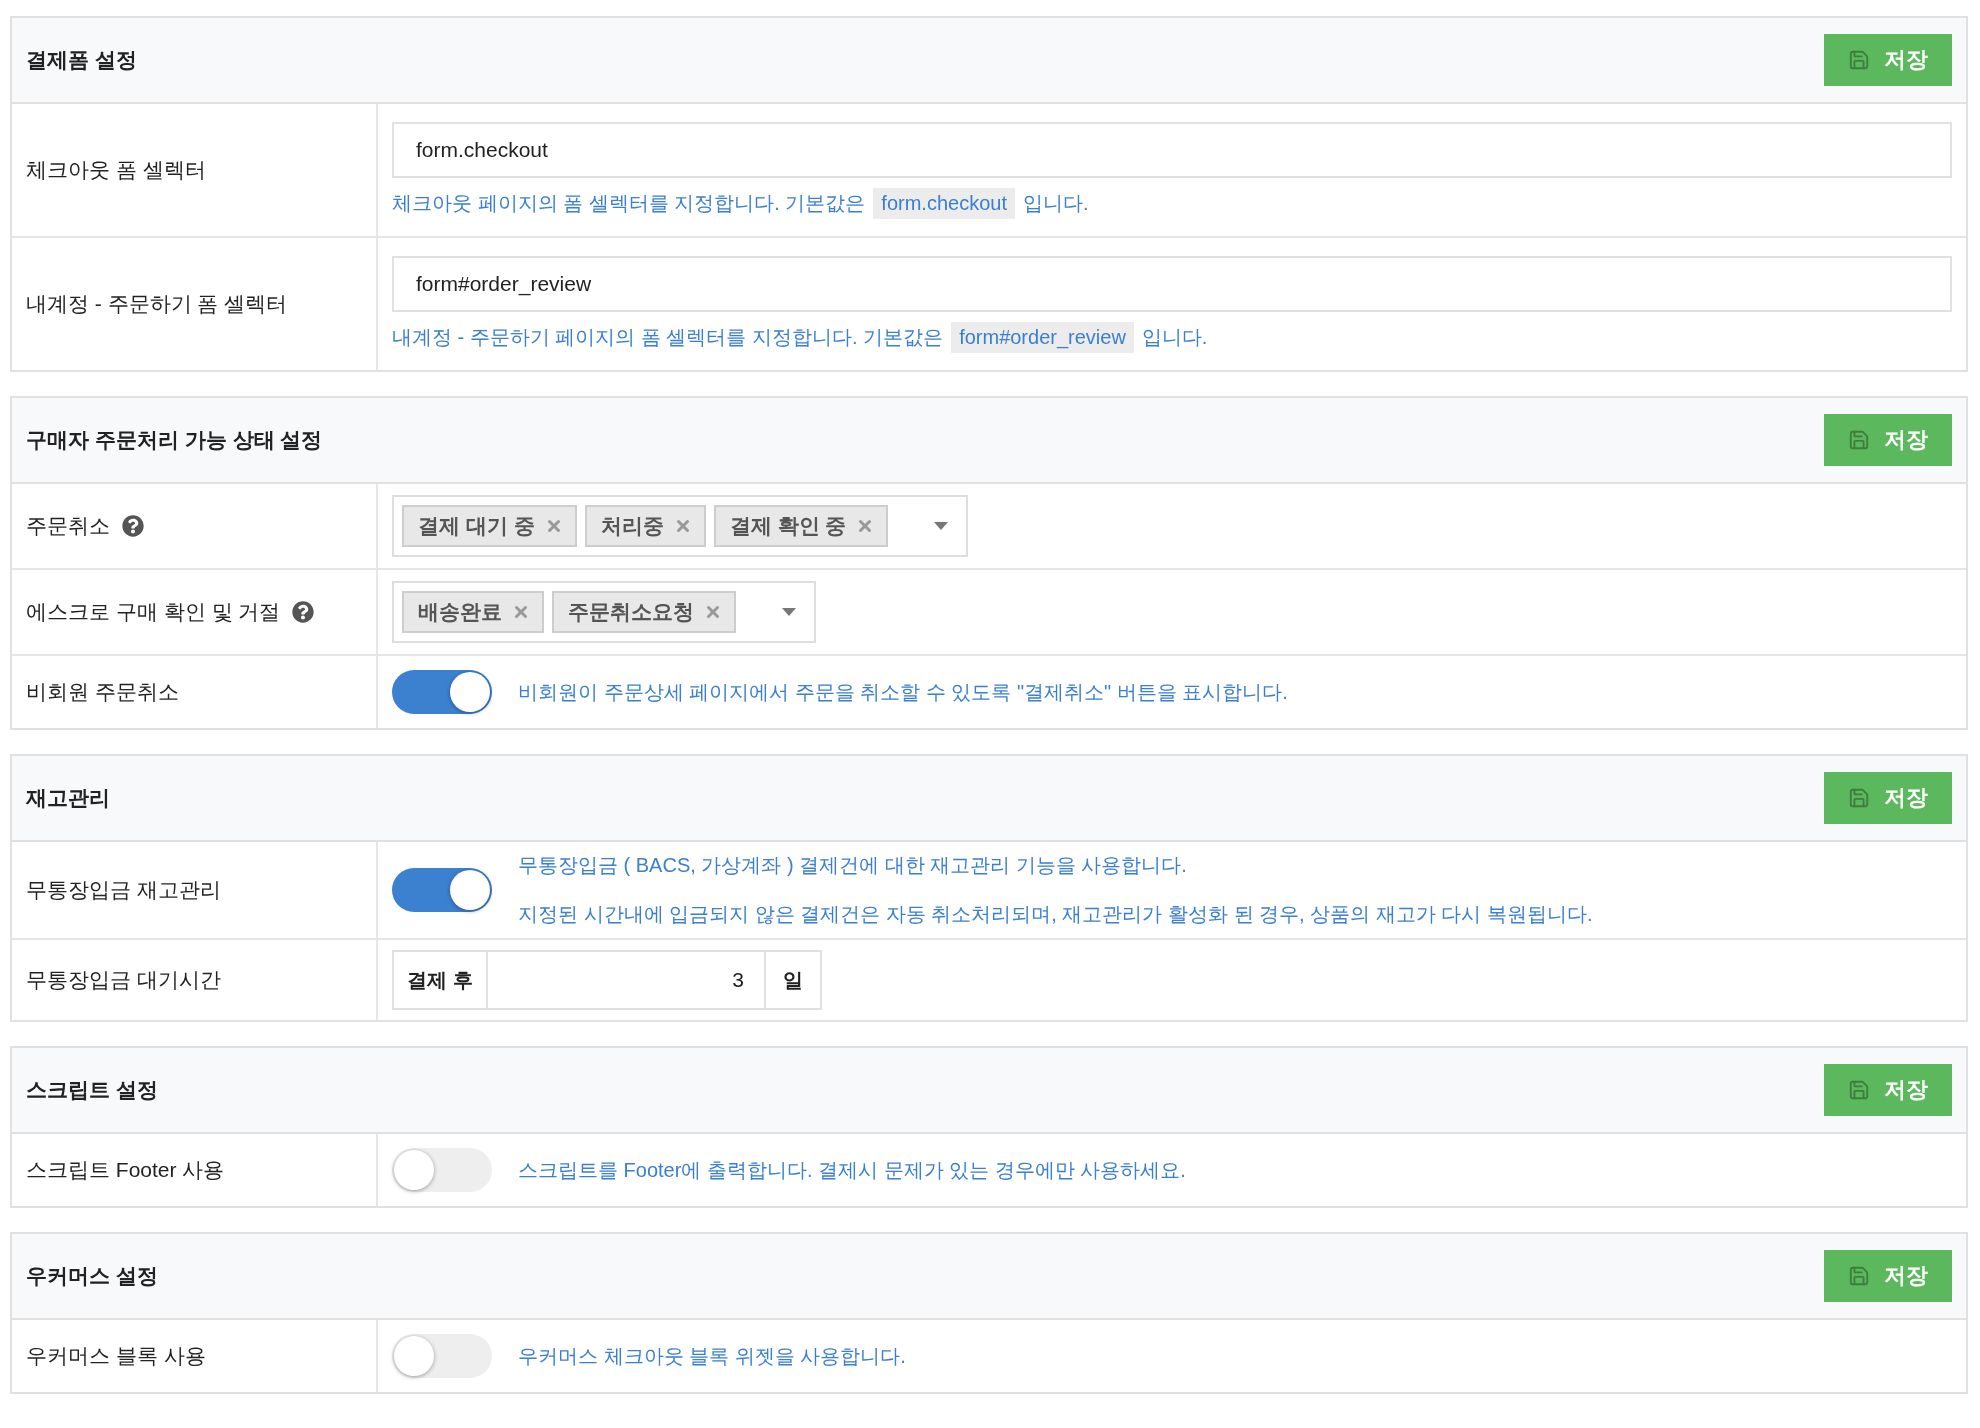 The width and height of the screenshot is (1980, 1428). What do you see at coordinates (153, 612) in the screenshot?
I see `field-label: 에스크로 구매 확인 및 거절` at bounding box center [153, 612].